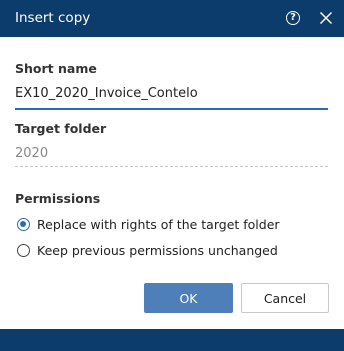  What do you see at coordinates (58, 198) in the screenshot?
I see `permissions-label: Permissions` at bounding box center [58, 198].